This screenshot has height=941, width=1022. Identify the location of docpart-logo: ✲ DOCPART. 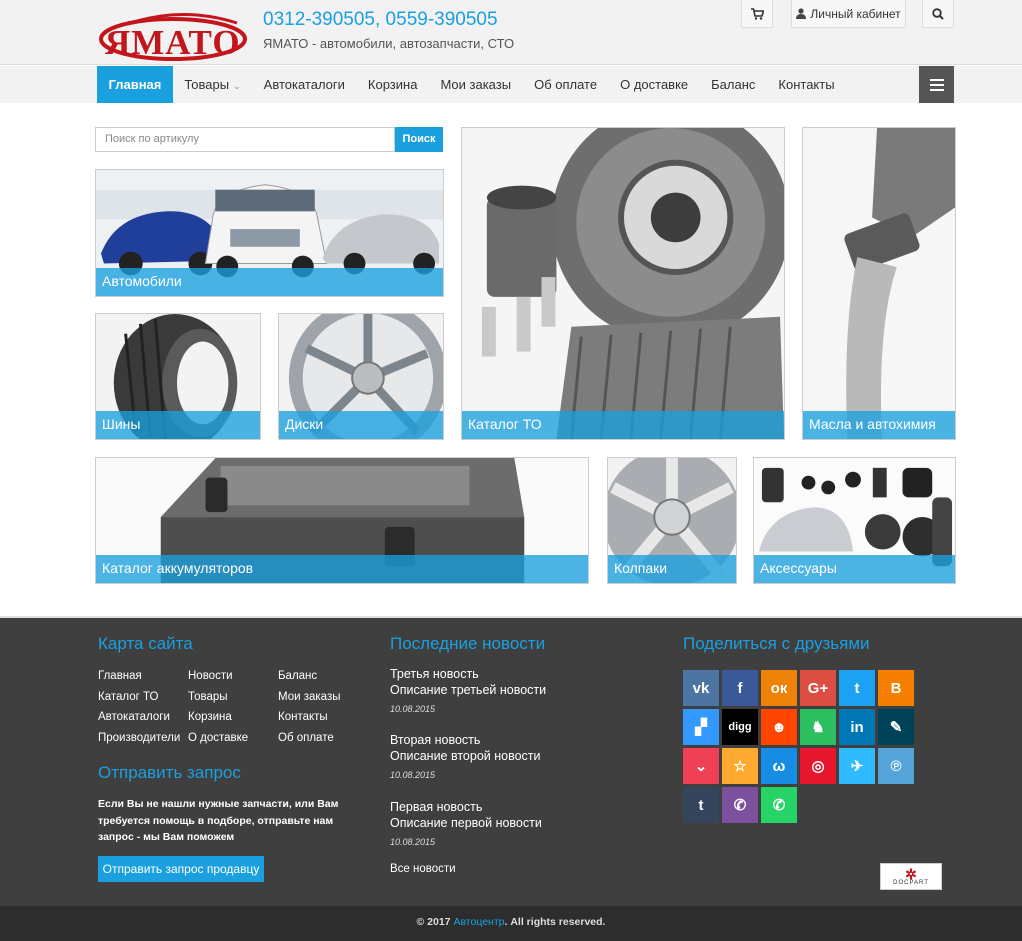
(911, 876).